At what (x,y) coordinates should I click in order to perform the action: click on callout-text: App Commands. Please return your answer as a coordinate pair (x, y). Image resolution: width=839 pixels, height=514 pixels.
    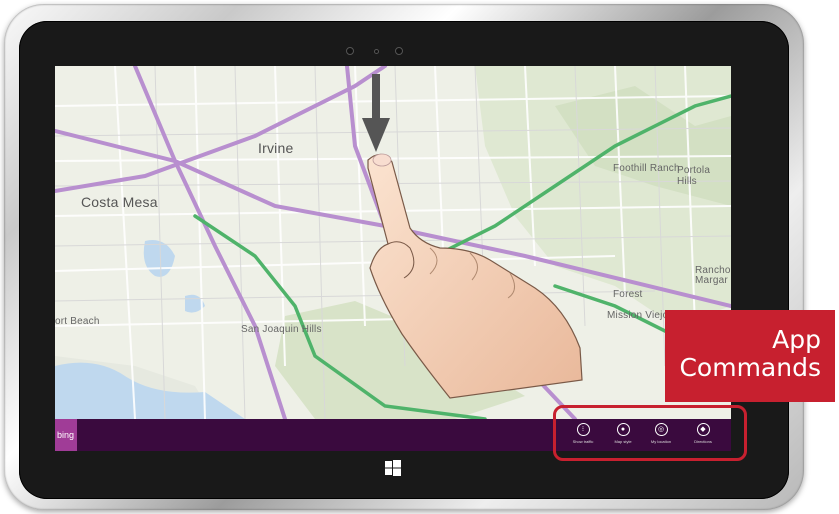
    Looking at the image, I should click on (750, 354).